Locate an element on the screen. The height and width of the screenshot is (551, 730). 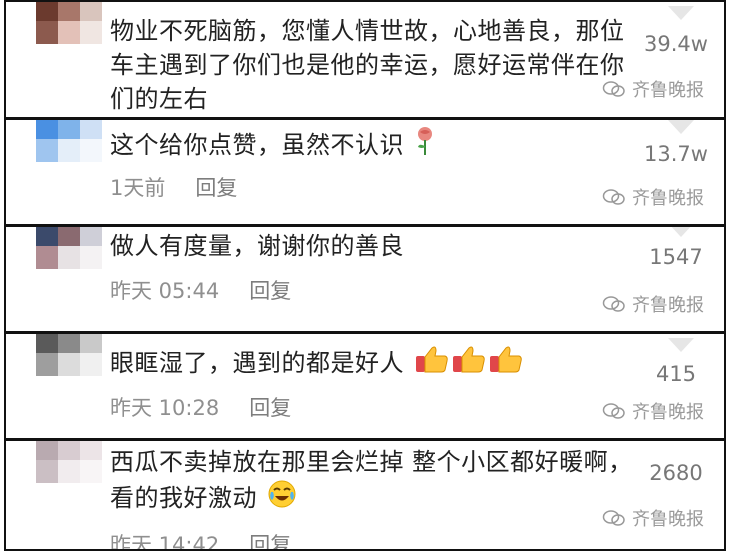
comment-meta: 昨天 14:42 回复 is located at coordinates (200, 540).